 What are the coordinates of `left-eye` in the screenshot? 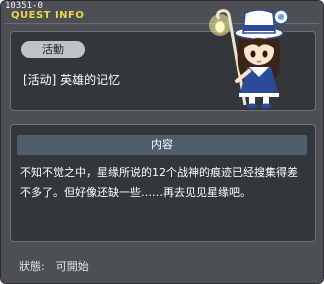 It's located at (253, 54).